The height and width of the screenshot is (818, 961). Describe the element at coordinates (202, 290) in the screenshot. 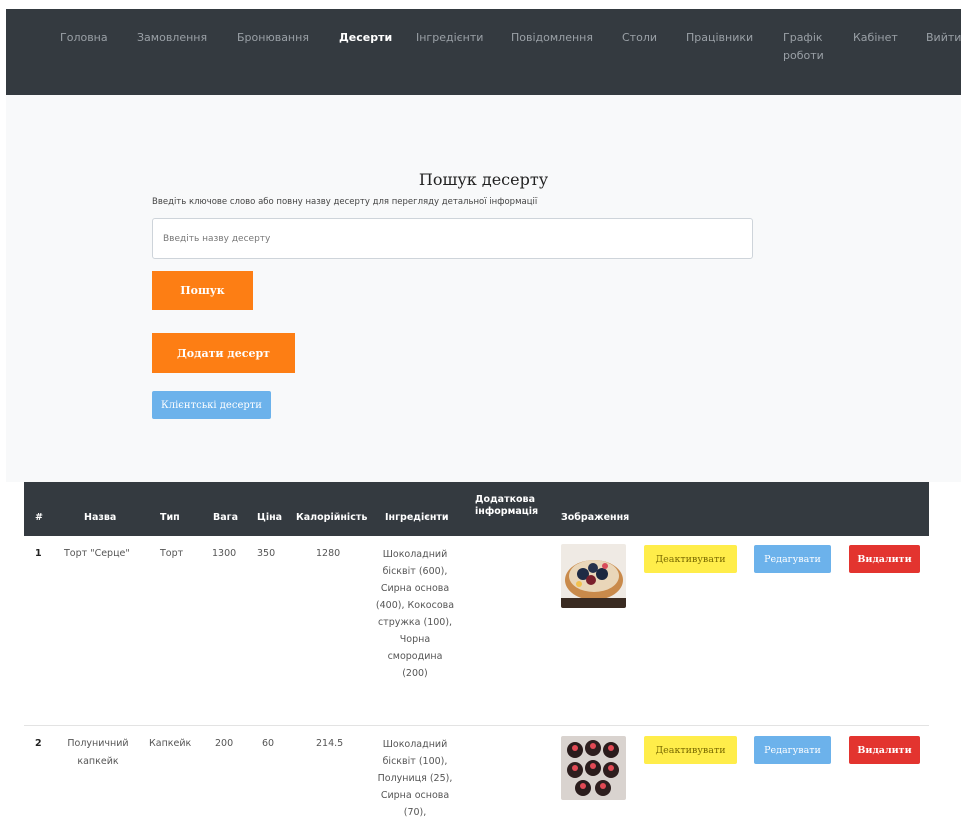

I see `search-button: Пошук` at that location.